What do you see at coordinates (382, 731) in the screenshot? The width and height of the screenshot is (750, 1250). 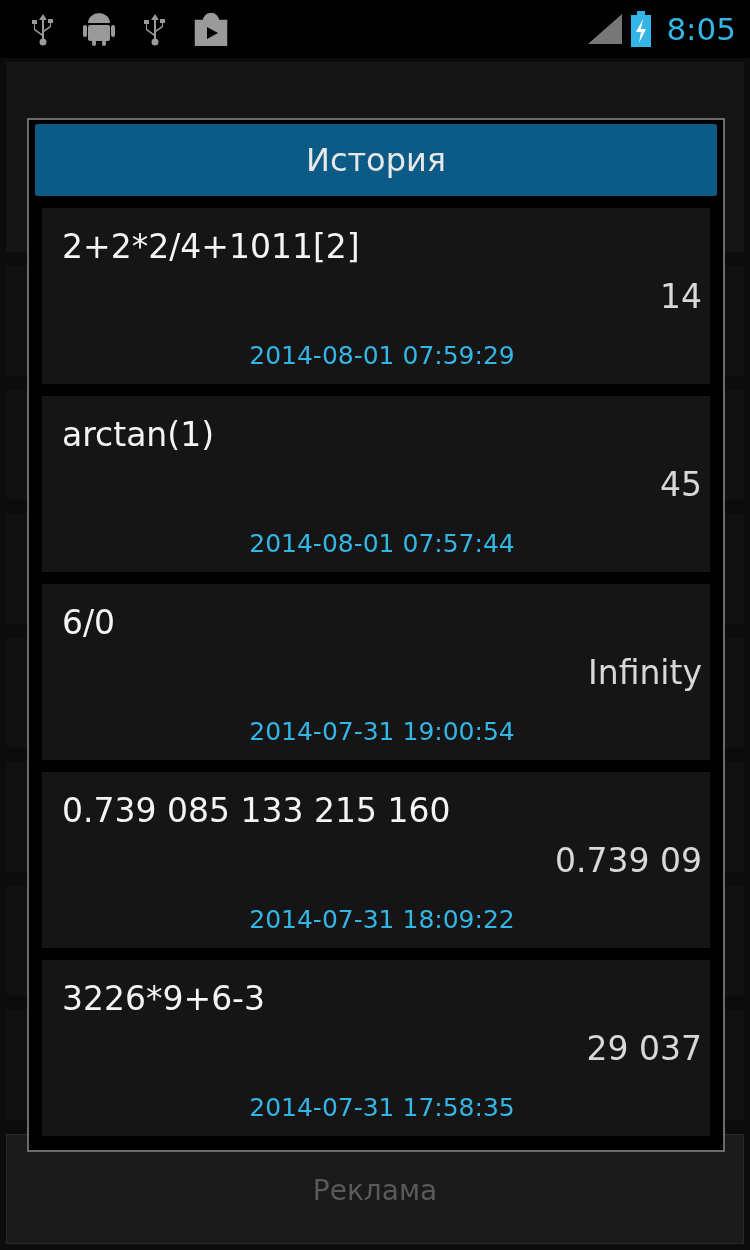 I see `history-timestamp: 2014-07-31 19:00:54` at bounding box center [382, 731].